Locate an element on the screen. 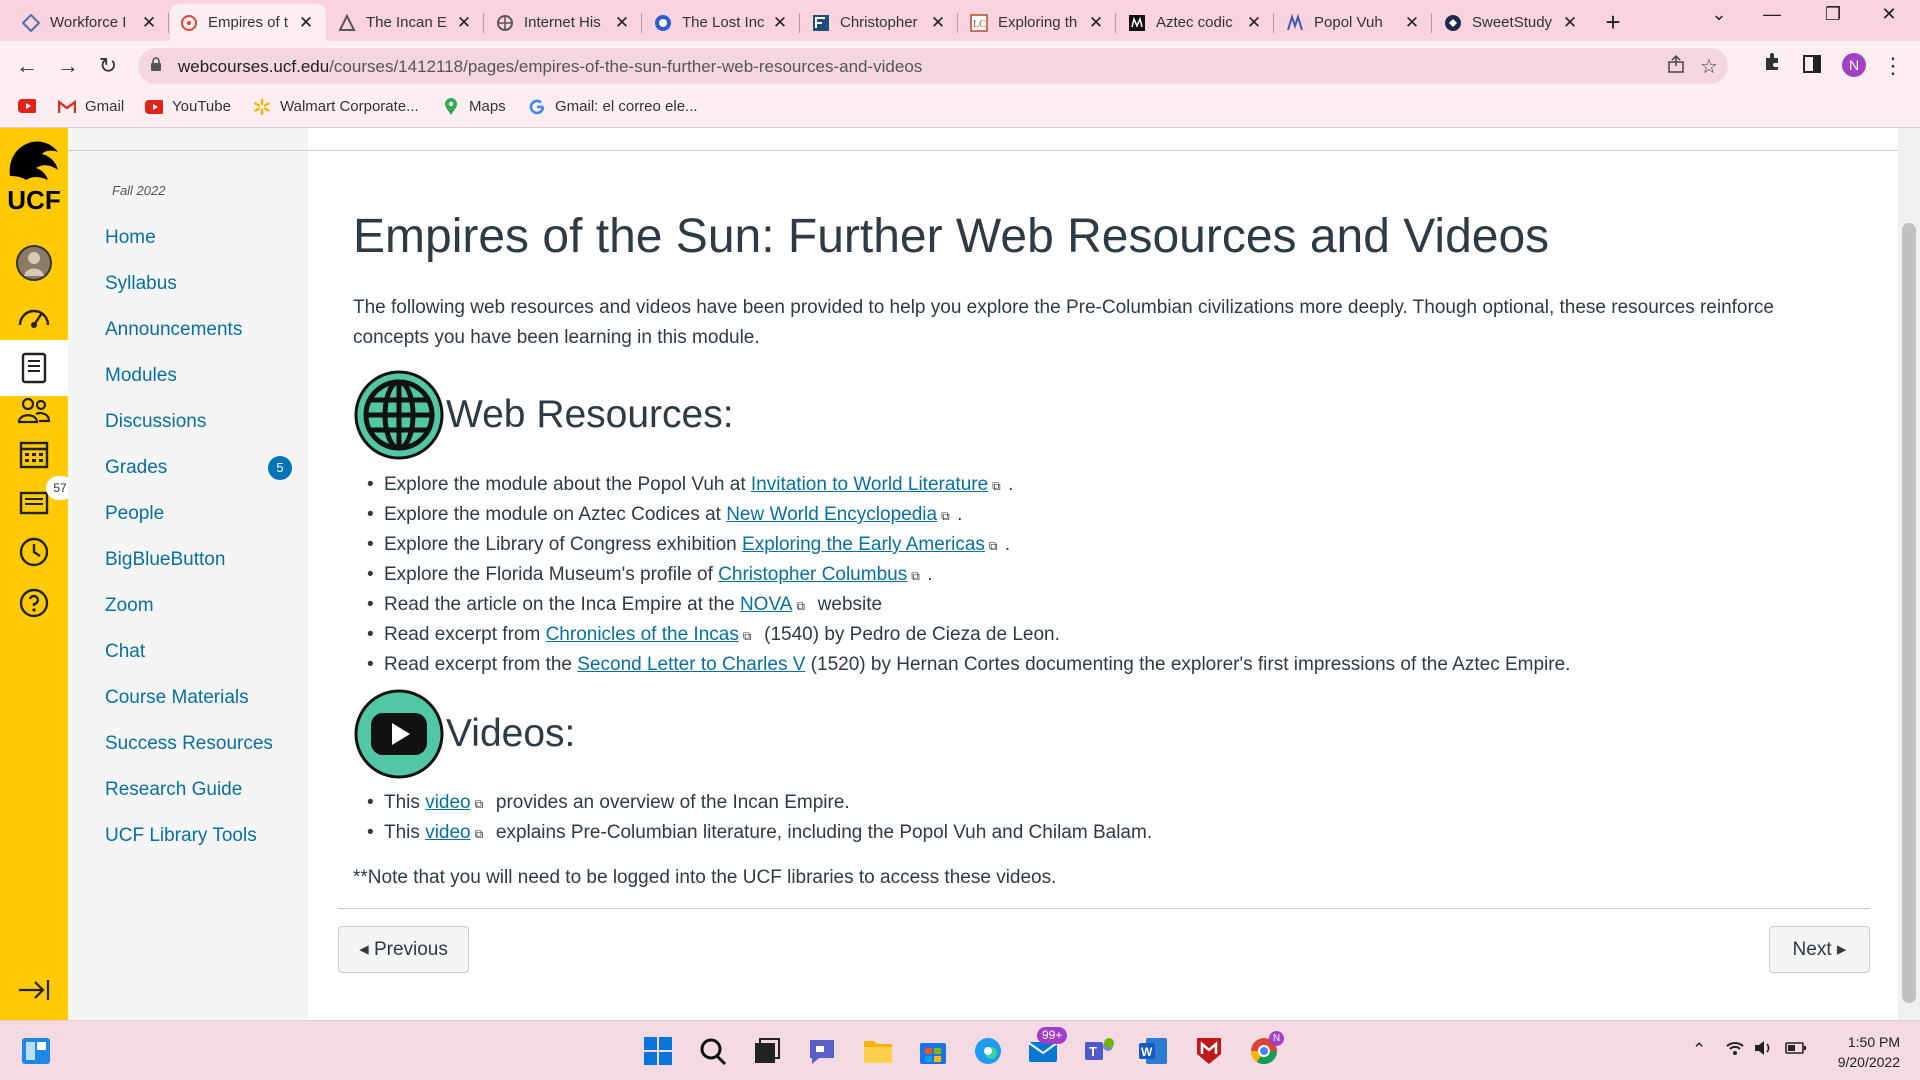 The width and height of the screenshot is (1920, 1080). tab-search-button: ⌄ is located at coordinates (1719, 14).